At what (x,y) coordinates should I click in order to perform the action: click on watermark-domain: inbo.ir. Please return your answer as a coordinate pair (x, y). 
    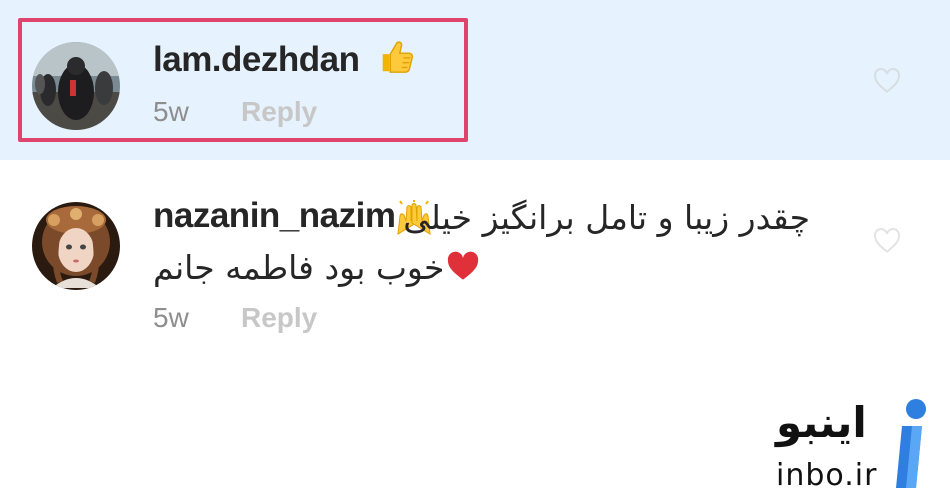
    Looking at the image, I should click on (827, 475).